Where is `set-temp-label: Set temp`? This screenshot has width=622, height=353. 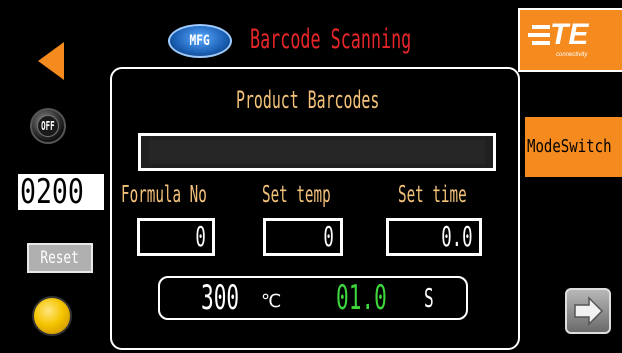
set-temp-label: Set temp is located at coordinates (317, 195).